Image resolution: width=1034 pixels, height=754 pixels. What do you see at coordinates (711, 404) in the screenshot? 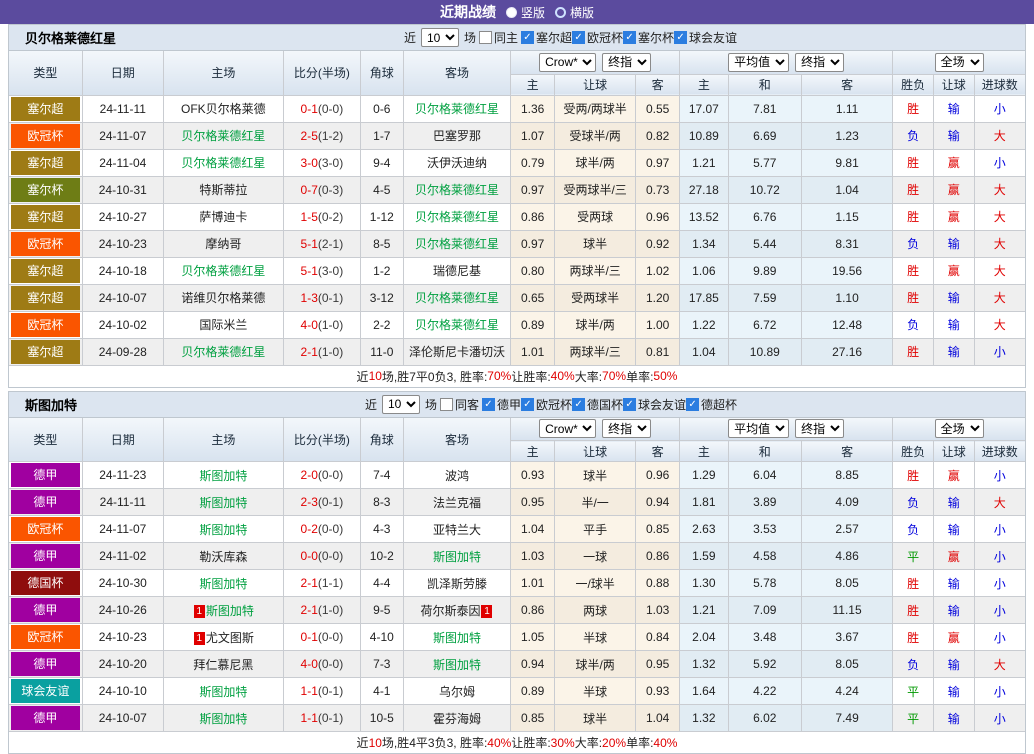
I see `league-filter-2-5: ✓德超杯` at bounding box center [711, 404].